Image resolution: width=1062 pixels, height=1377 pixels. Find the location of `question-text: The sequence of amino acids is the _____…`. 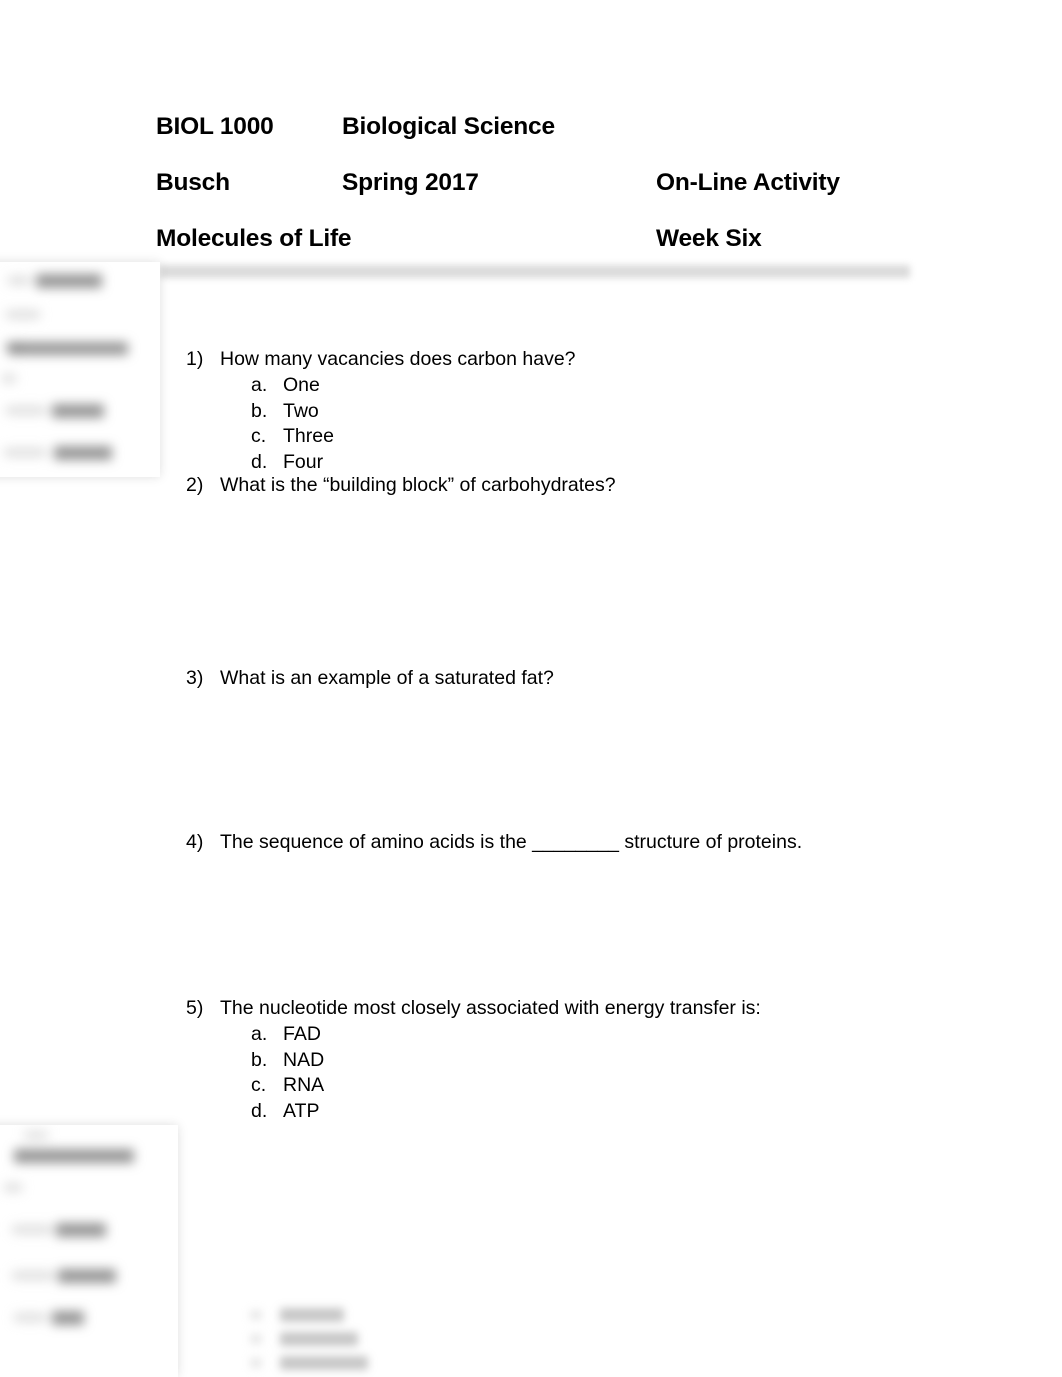

question-text: The sequence of amino acids is the _____… is located at coordinates (511, 842).